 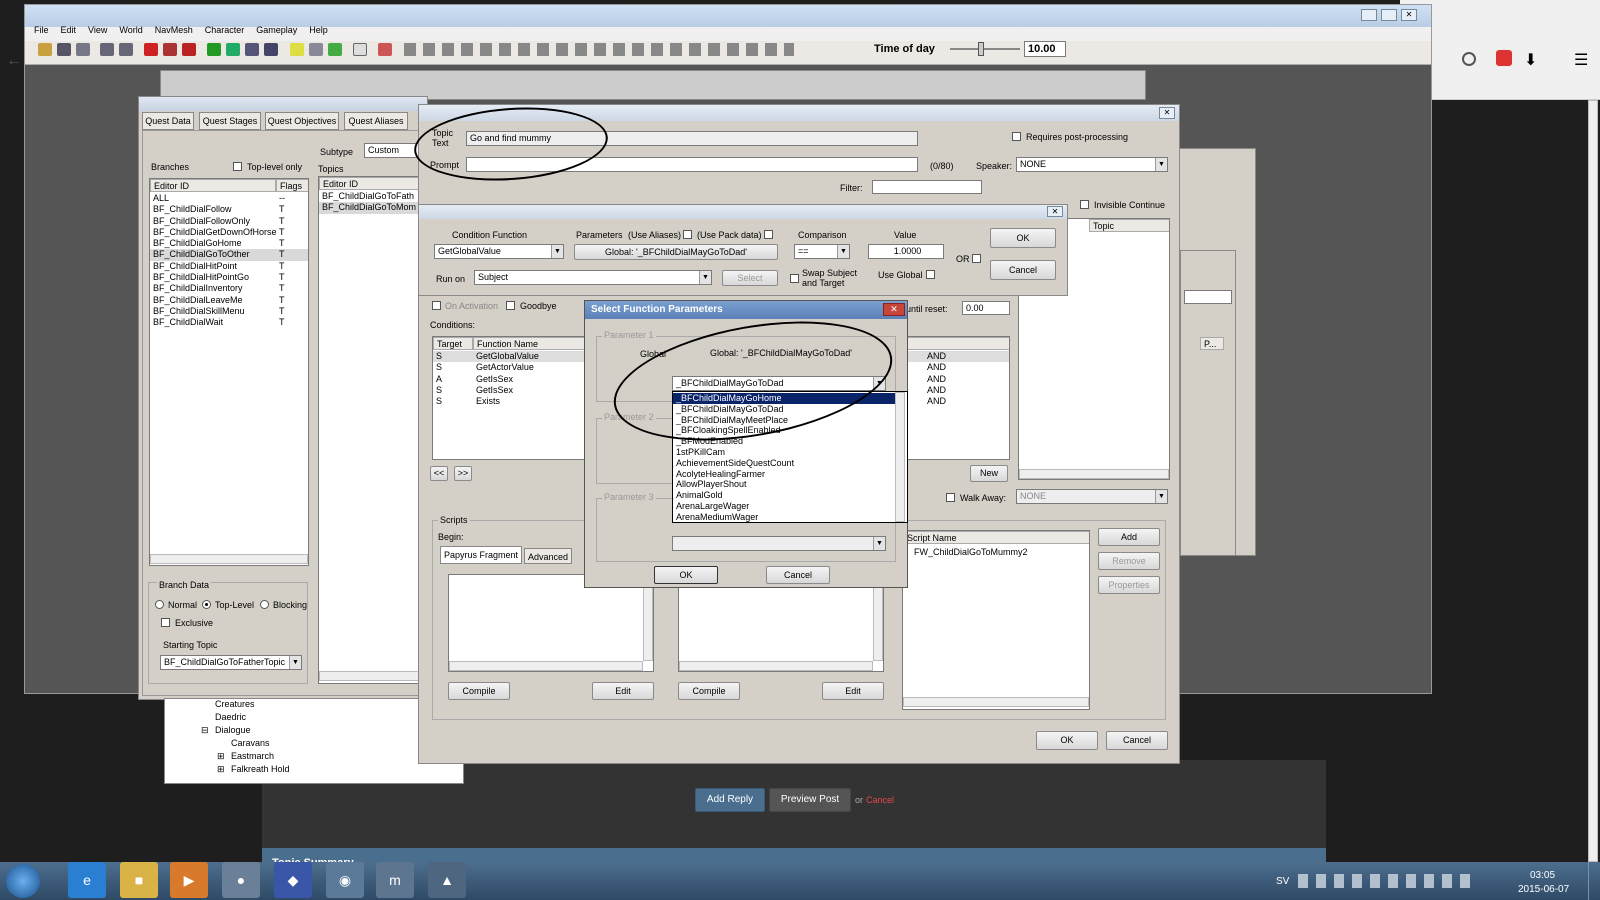 What do you see at coordinates (213, 185) in the screenshot?
I see `branch-col-editor-id: Editor ID` at bounding box center [213, 185].